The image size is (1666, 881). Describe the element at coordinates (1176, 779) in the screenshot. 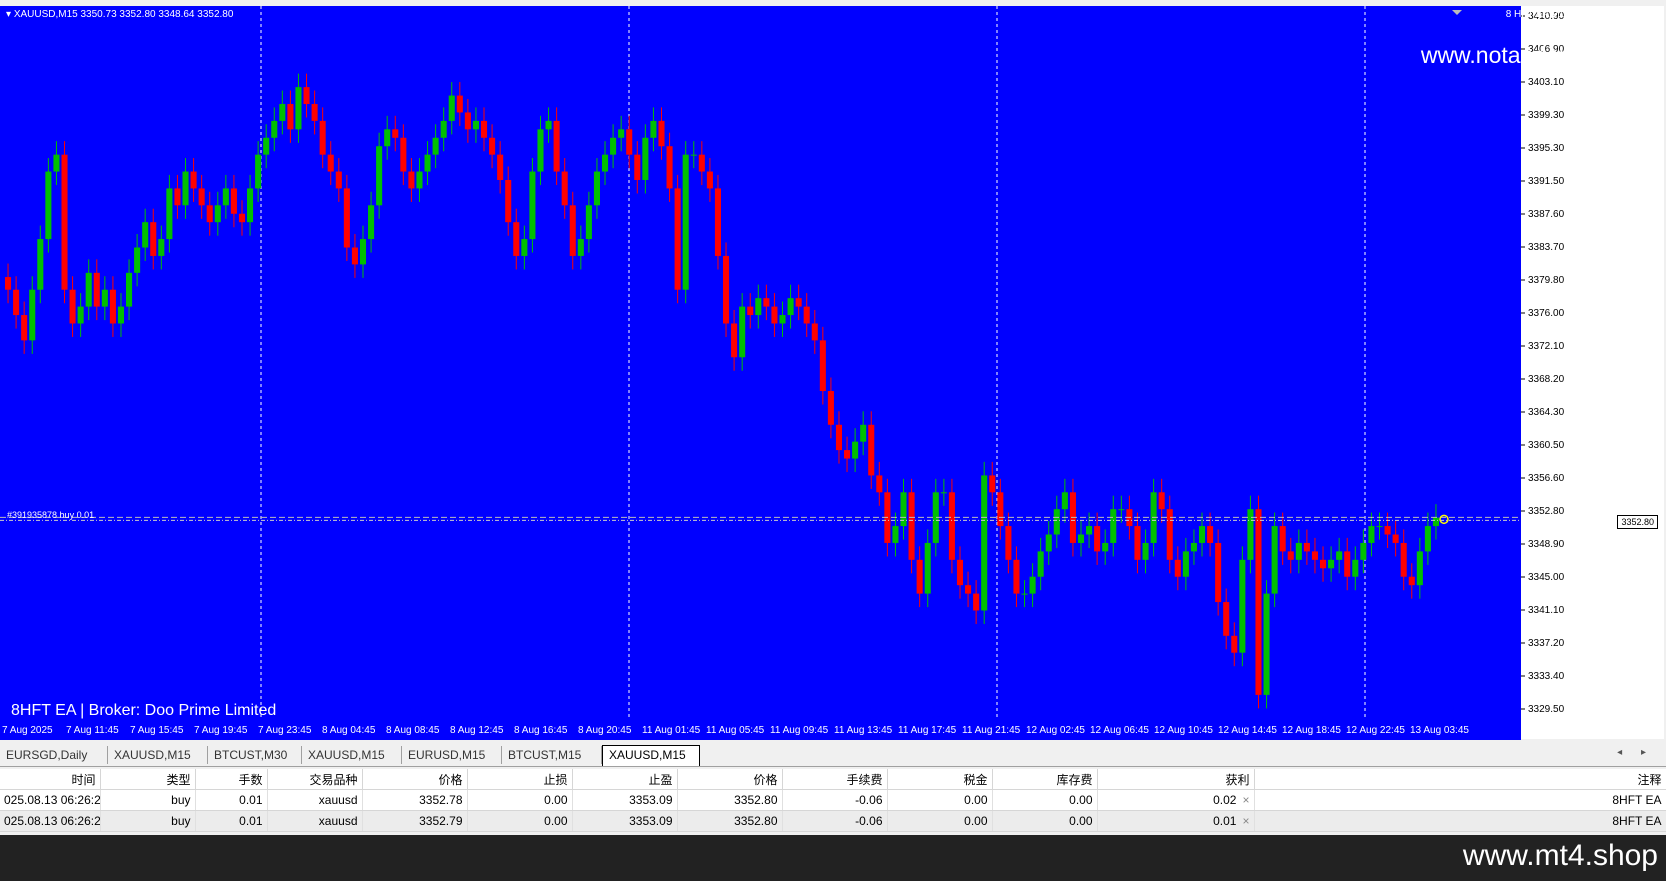

I see `column-header: 获利` at that location.